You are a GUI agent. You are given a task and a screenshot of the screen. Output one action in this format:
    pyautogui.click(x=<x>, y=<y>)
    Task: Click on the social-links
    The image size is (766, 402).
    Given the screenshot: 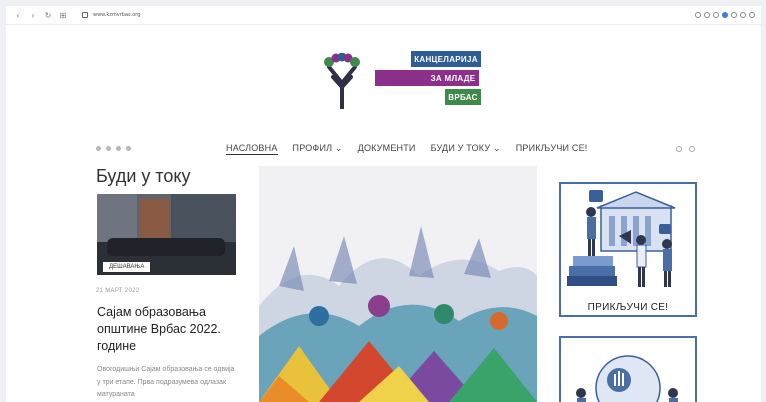 What is the action you would take?
    pyautogui.click(x=113, y=148)
    